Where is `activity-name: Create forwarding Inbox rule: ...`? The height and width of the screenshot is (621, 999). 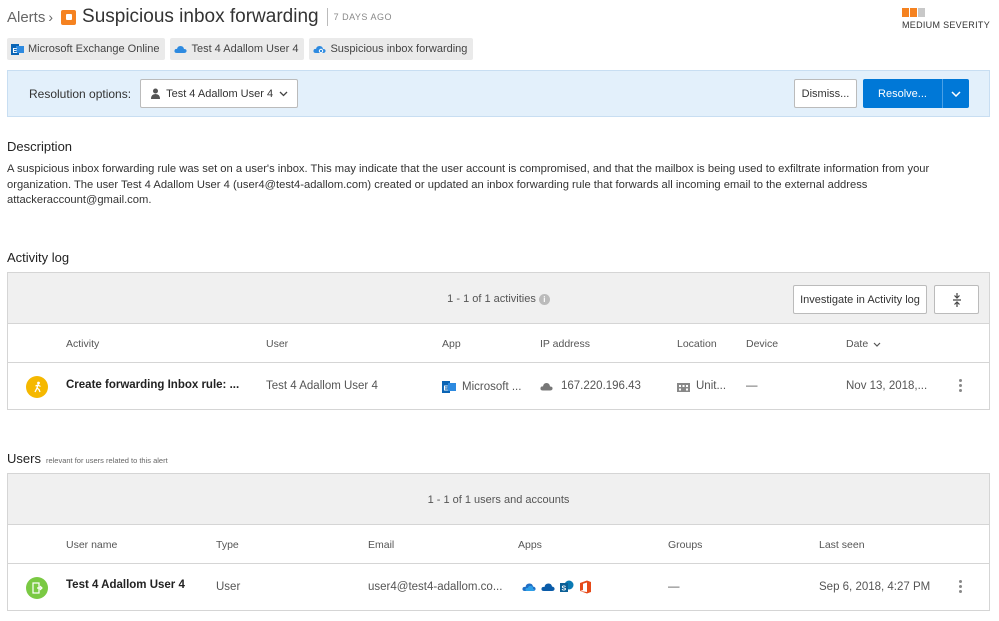 activity-name: Create forwarding Inbox rule: ... is located at coordinates (152, 385).